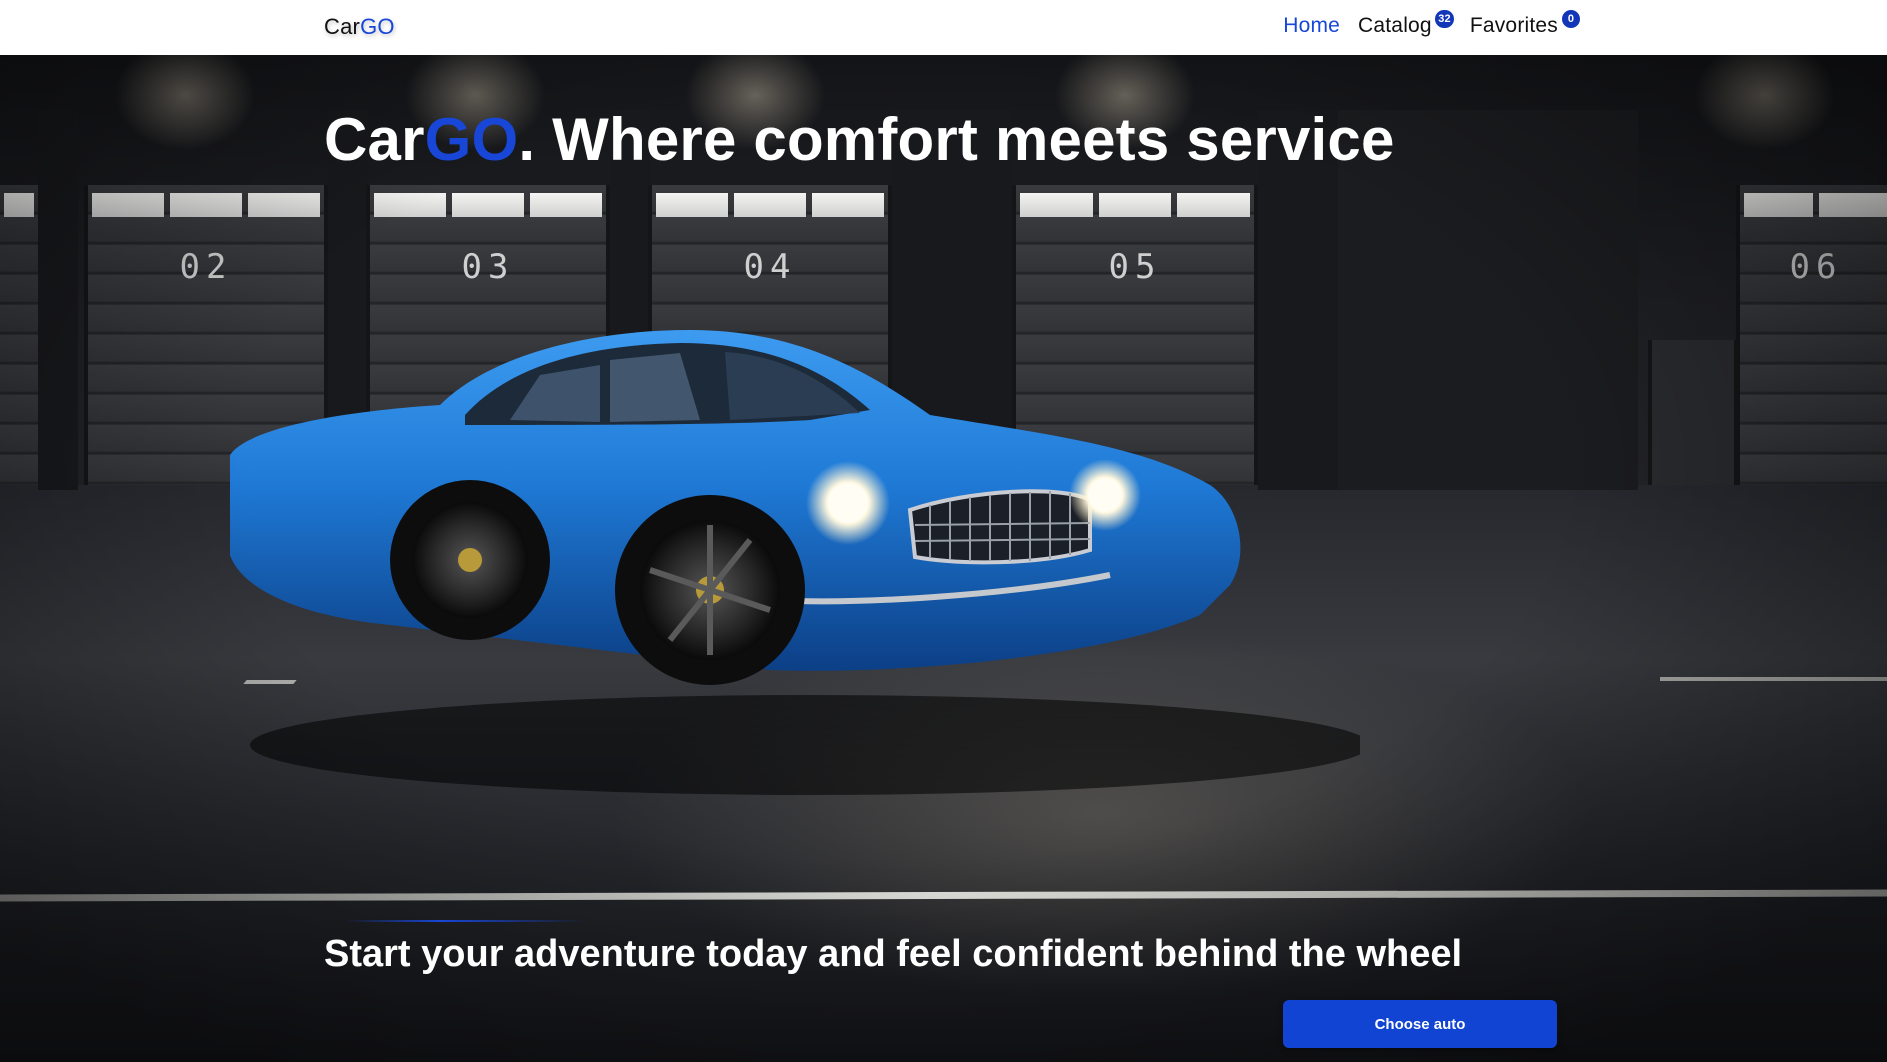  What do you see at coordinates (374, 139) in the screenshot?
I see `hero-title-prefix: Car` at bounding box center [374, 139].